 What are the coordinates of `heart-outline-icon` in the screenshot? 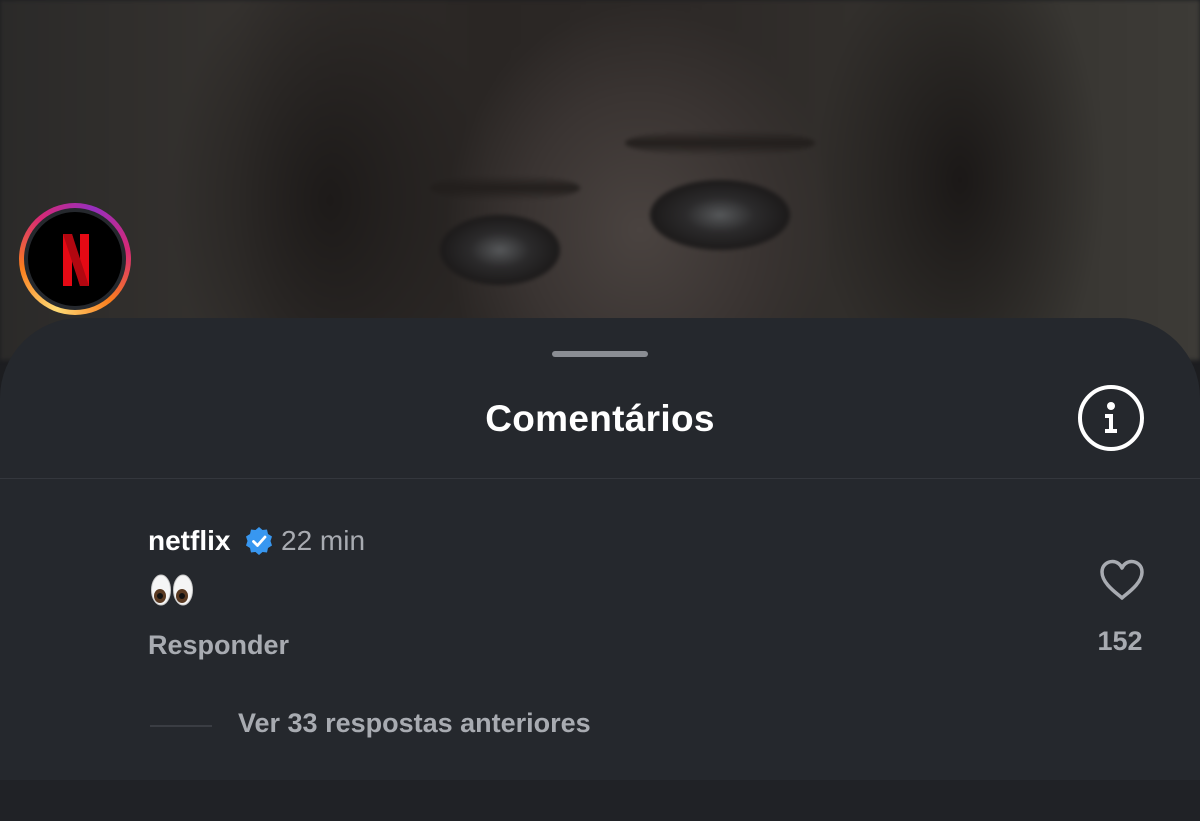 It's located at (1122, 580).